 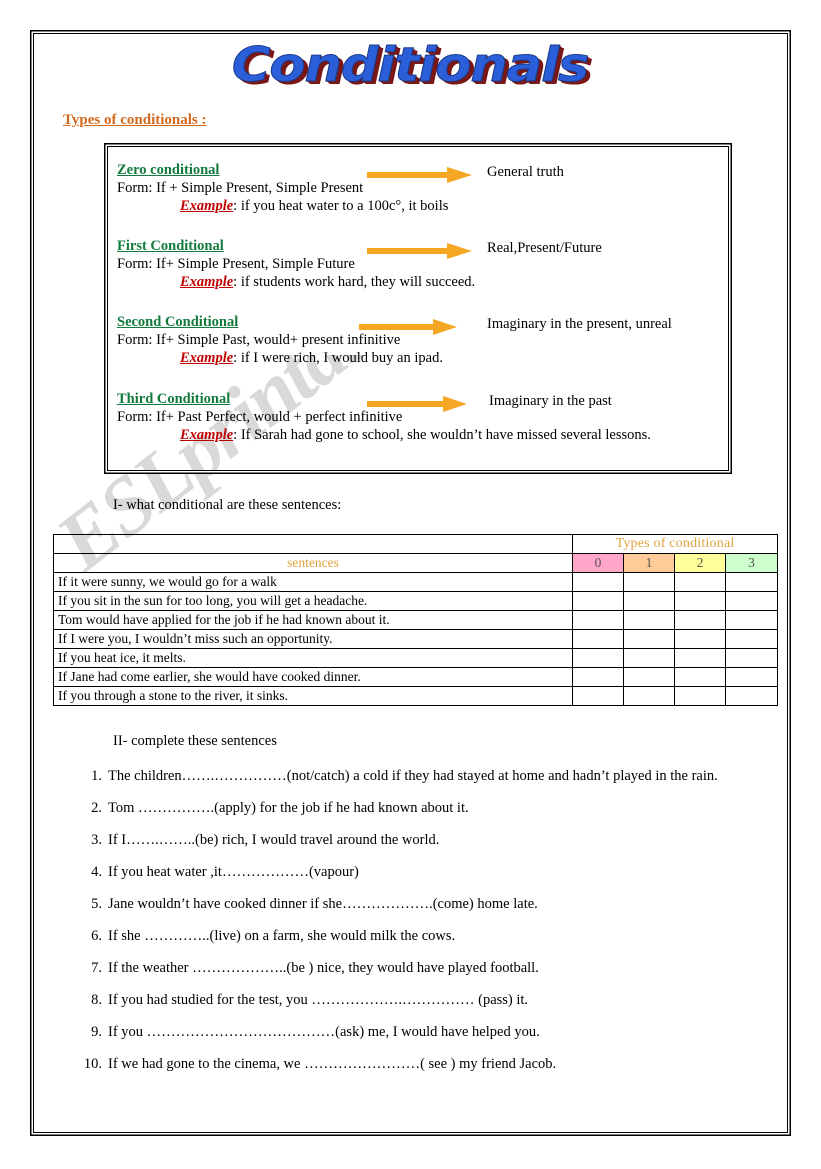 What do you see at coordinates (227, 505) in the screenshot?
I see `exercise-one-heading: I- what conditional are these sentences:` at bounding box center [227, 505].